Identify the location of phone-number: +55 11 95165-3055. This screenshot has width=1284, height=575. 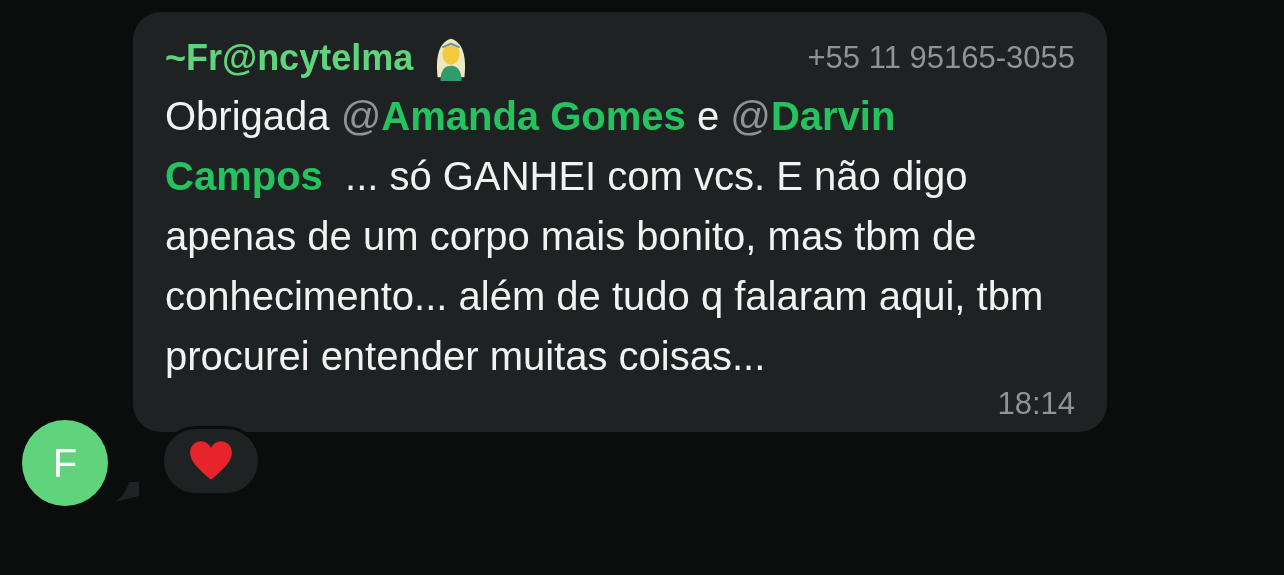
(941, 58).